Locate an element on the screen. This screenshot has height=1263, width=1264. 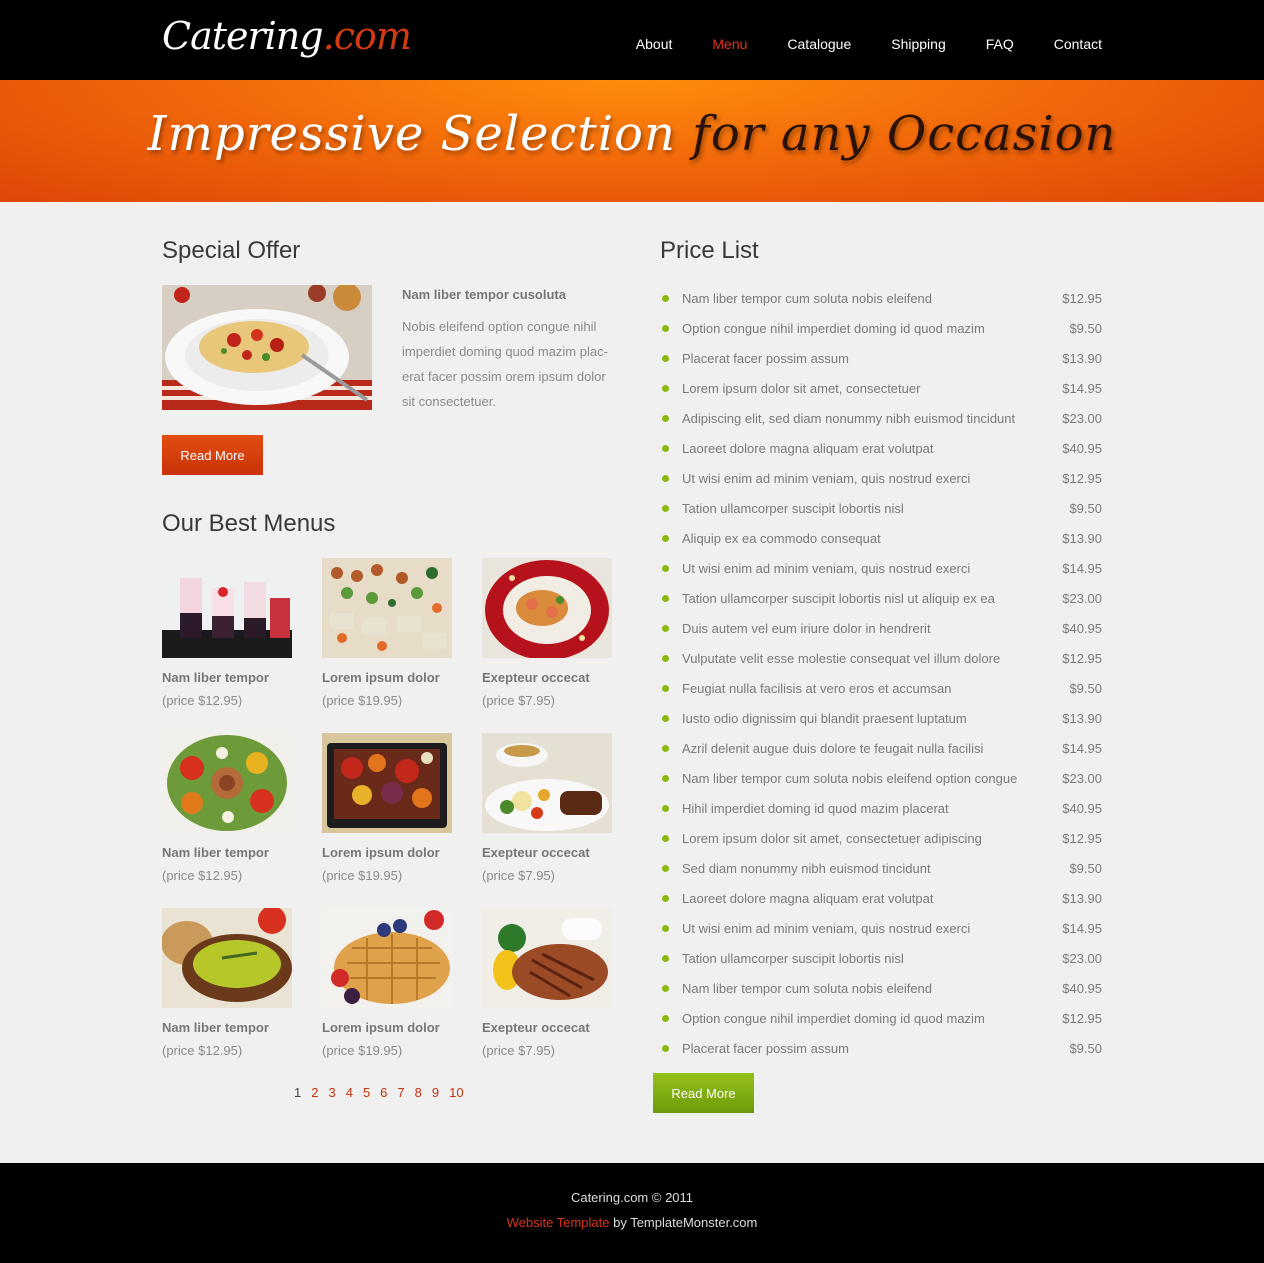
page-link-8: 8 is located at coordinates (418, 1092).